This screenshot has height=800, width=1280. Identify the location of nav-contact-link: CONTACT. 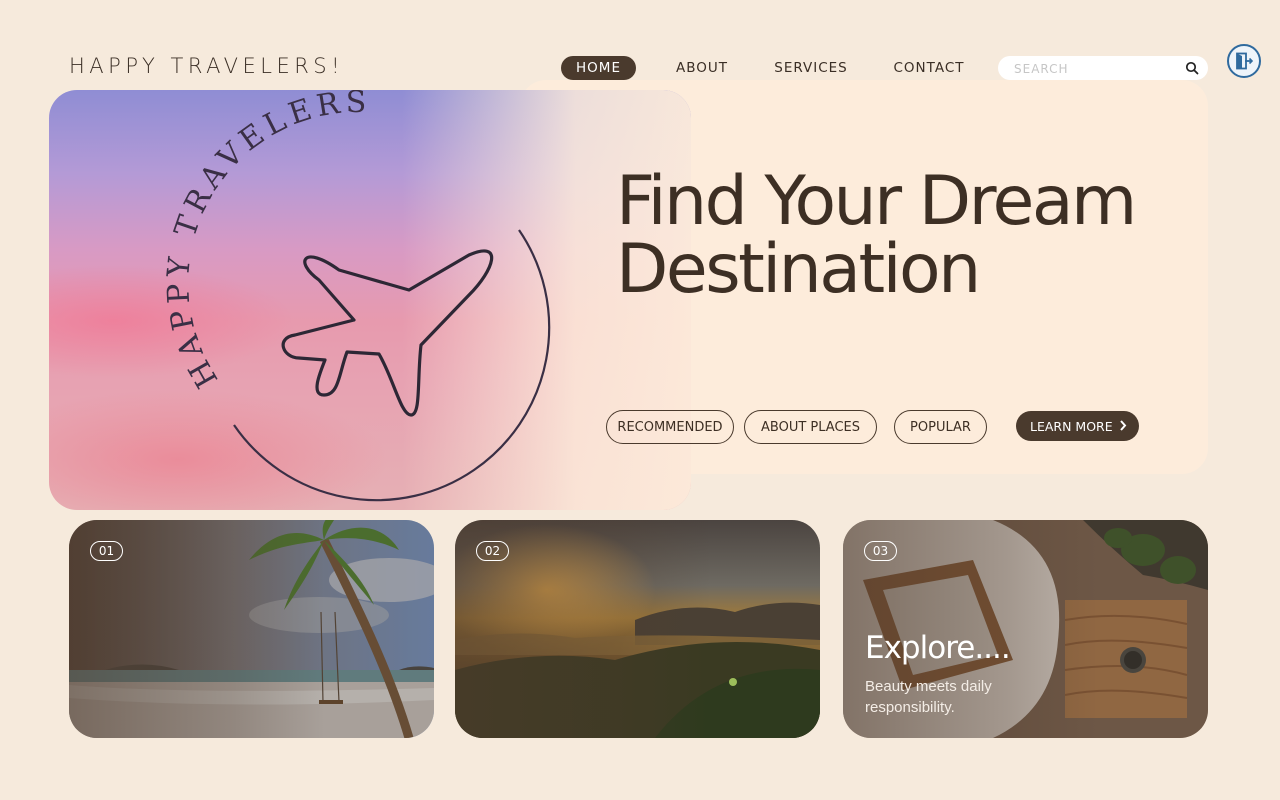
(929, 68).